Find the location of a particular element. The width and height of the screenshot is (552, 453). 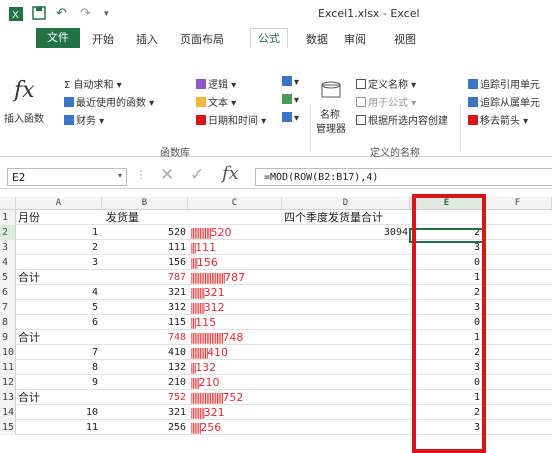

cell-c-rept-bar: ||||||||312 is located at coordinates (207, 307).